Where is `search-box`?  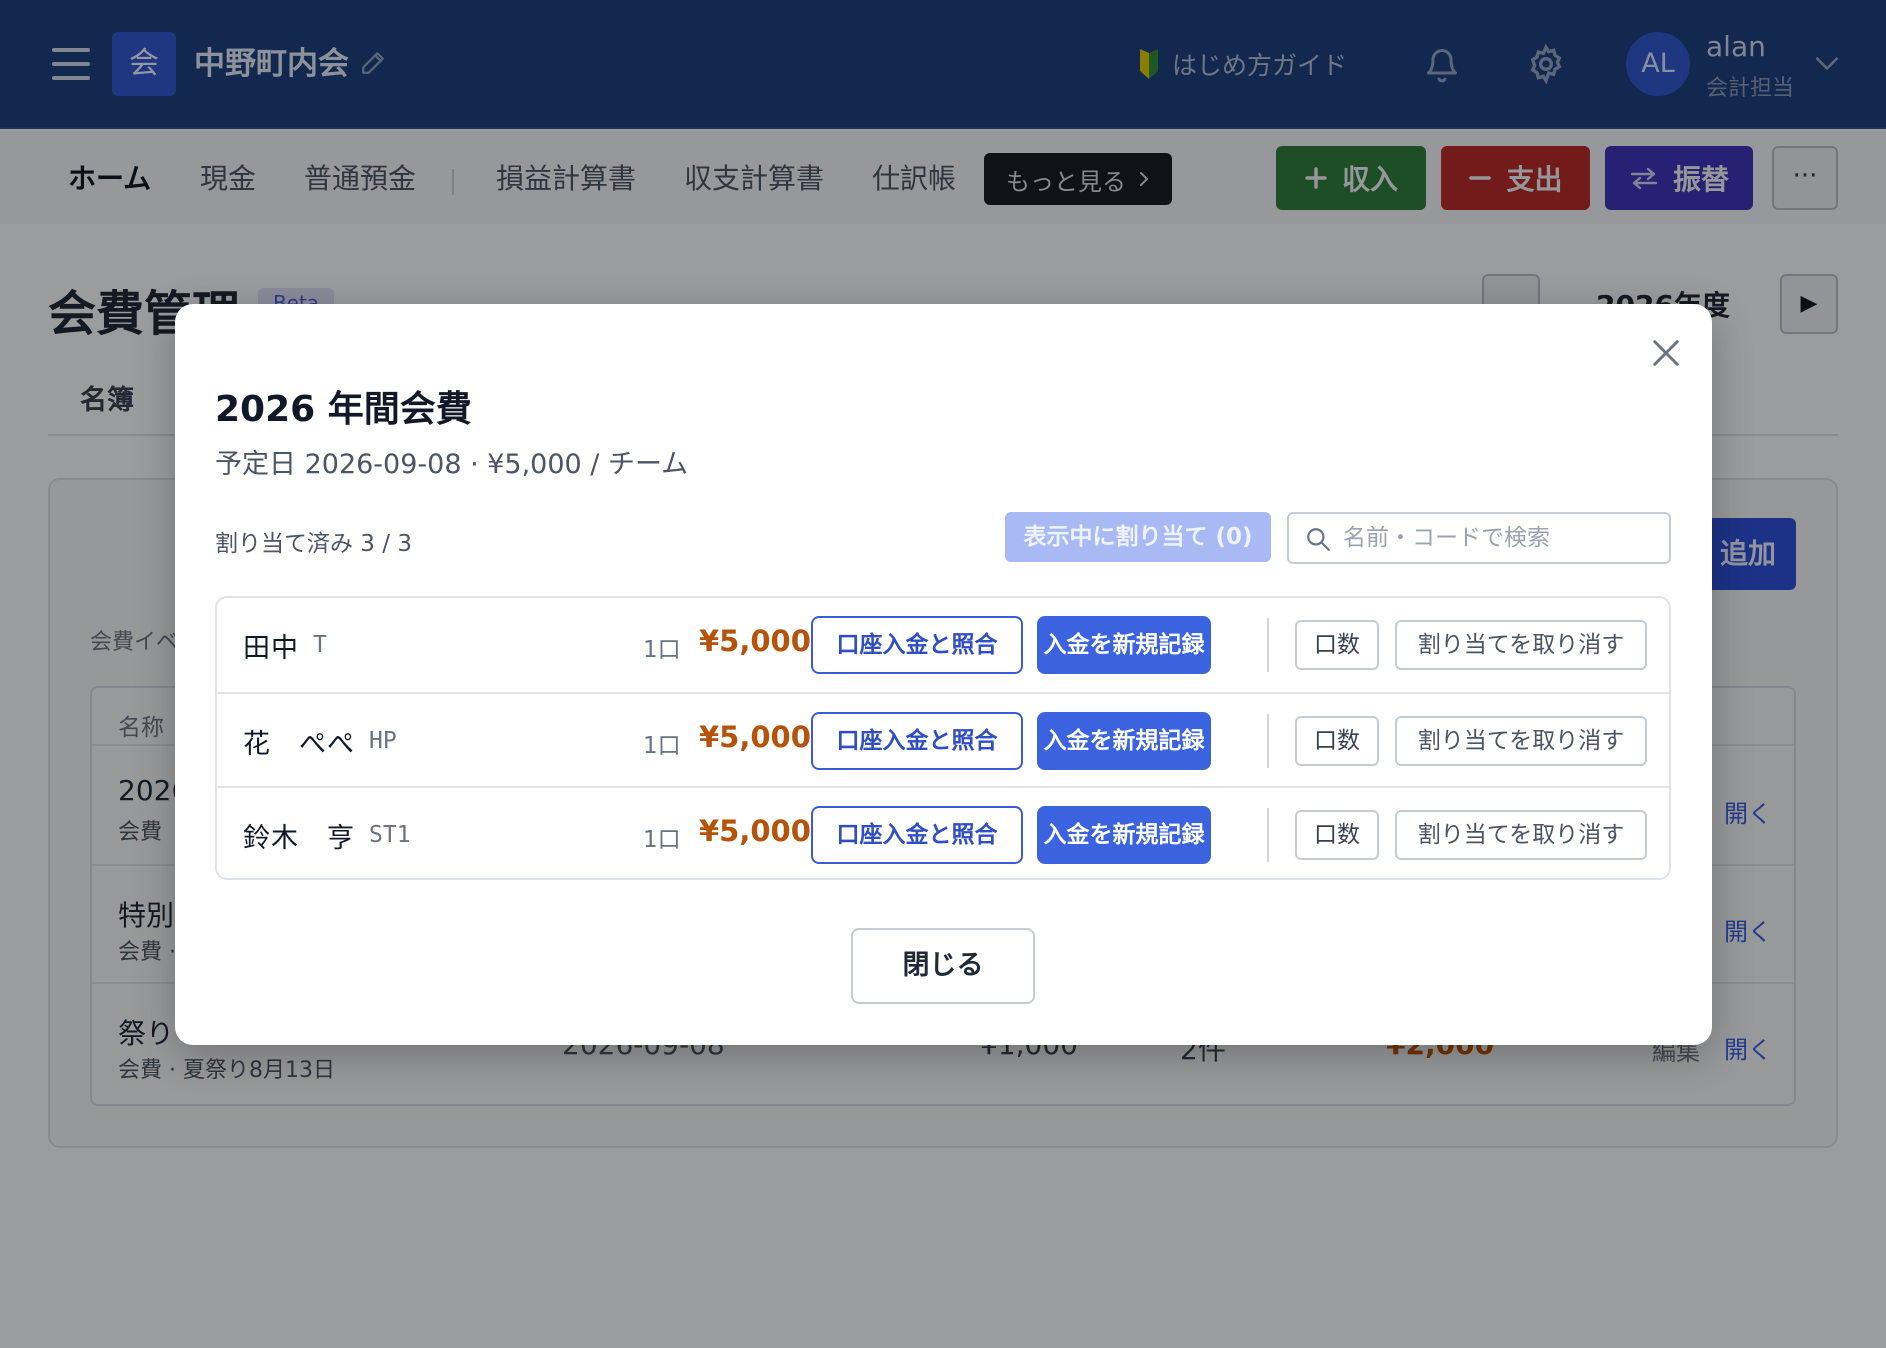
search-box is located at coordinates (1479, 538).